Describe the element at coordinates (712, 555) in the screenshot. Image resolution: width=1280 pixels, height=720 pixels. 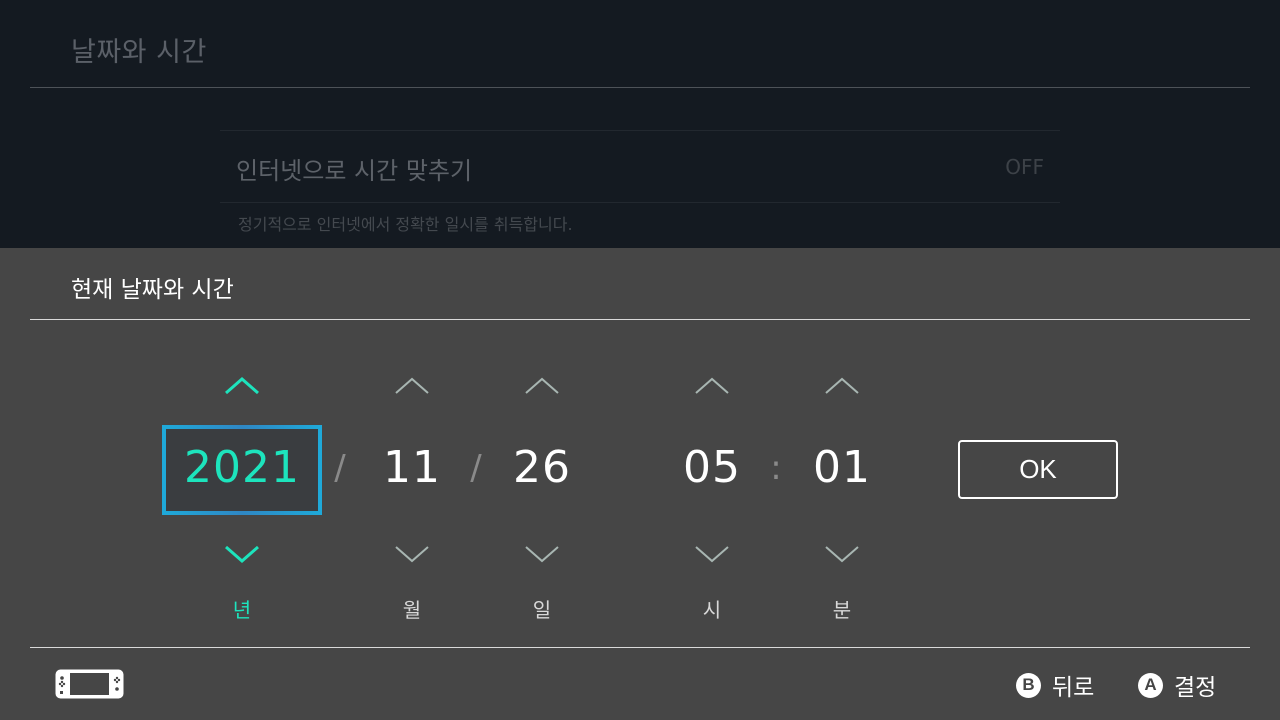
I see `hour-decrement-chevron-down-icon` at that location.